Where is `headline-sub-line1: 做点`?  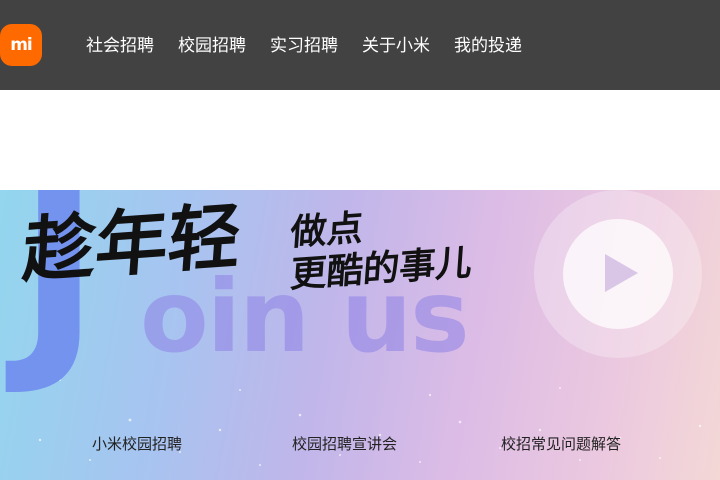
headline-sub-line1: 做点 is located at coordinates (327, 230).